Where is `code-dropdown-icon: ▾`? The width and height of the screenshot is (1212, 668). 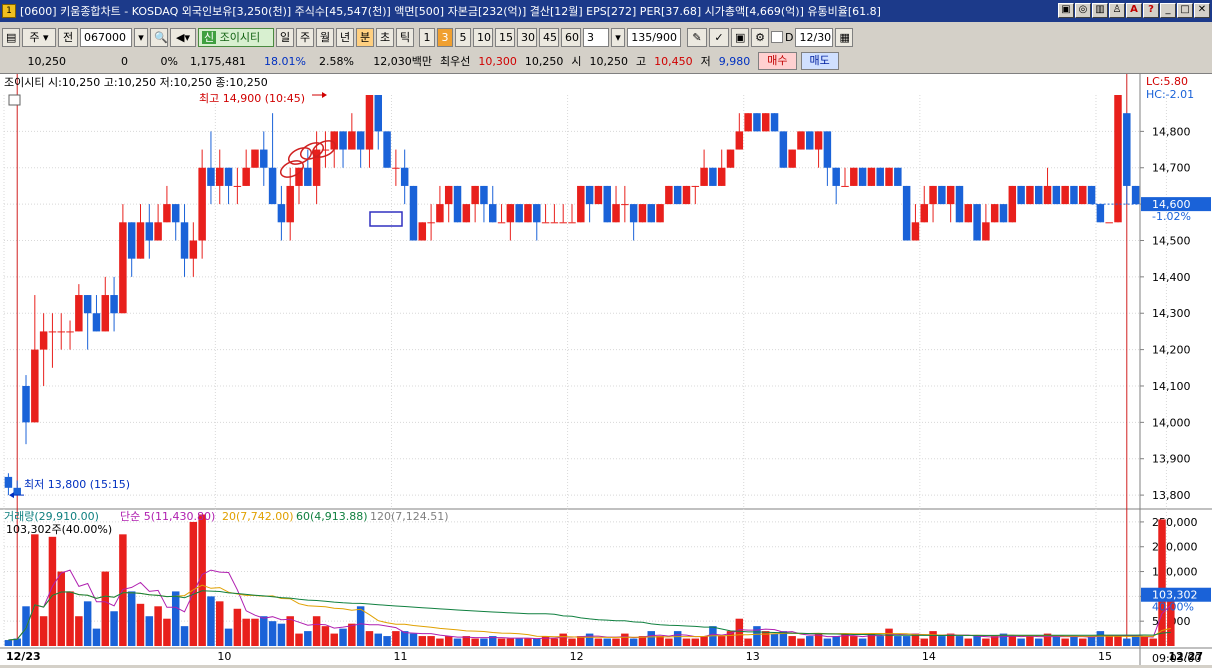 code-dropdown-icon: ▾ is located at coordinates (141, 37).